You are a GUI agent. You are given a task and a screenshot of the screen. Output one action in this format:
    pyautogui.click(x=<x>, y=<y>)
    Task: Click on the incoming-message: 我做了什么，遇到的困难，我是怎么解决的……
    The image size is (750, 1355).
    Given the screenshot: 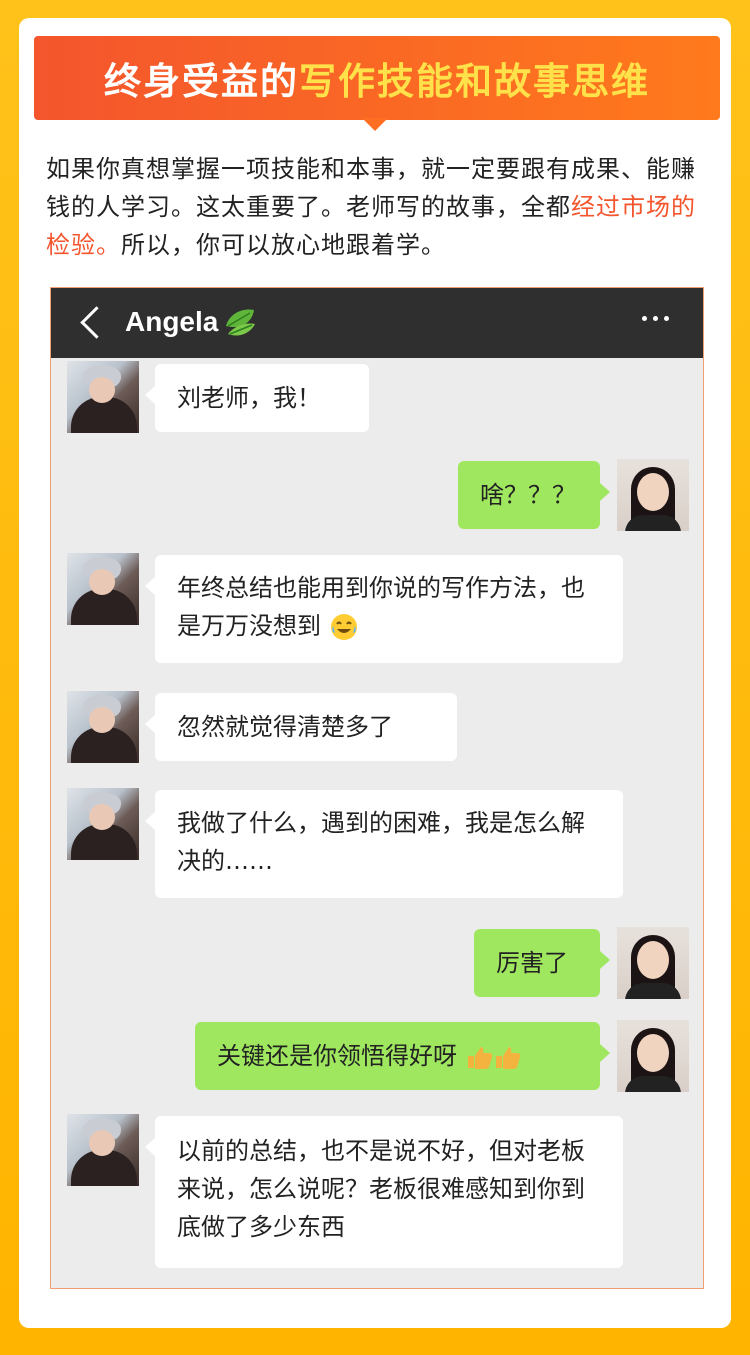 What is the action you would take?
    pyautogui.click(x=384, y=844)
    